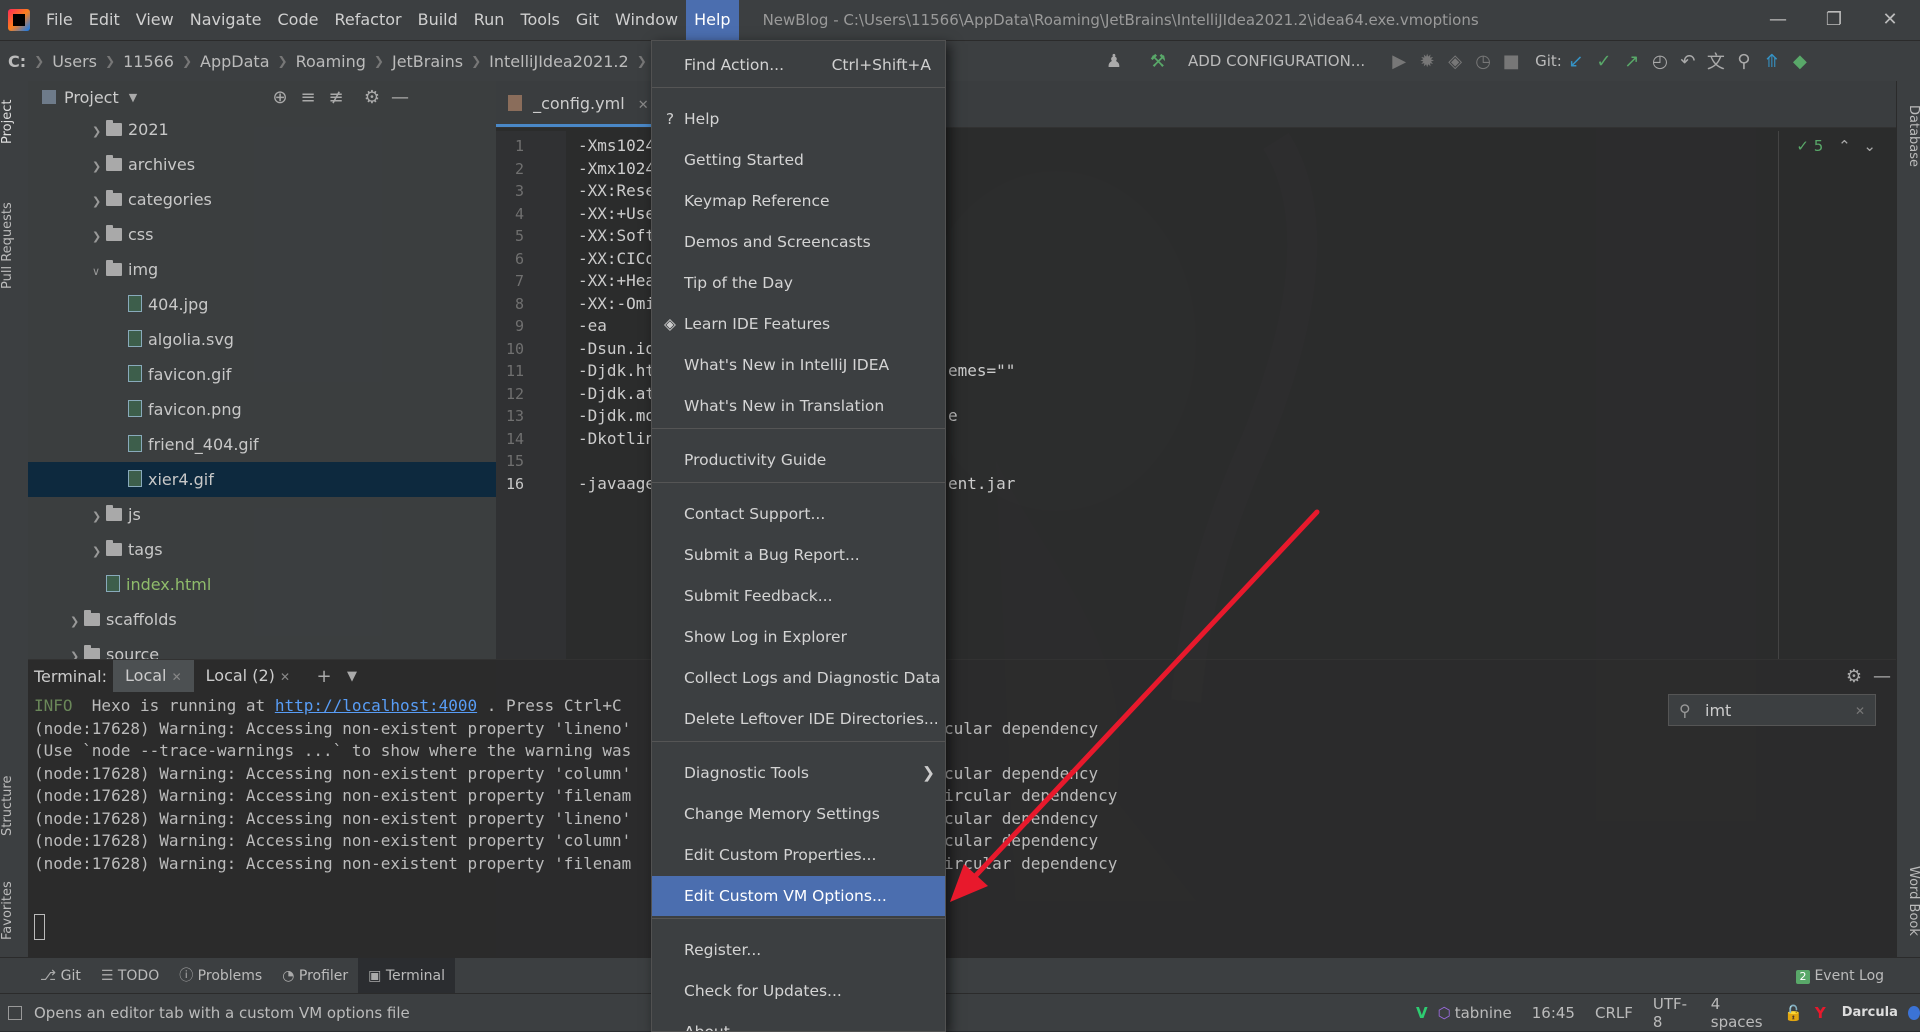  What do you see at coordinates (1744, 61) in the screenshot?
I see `search-icon: ⚲` at bounding box center [1744, 61].